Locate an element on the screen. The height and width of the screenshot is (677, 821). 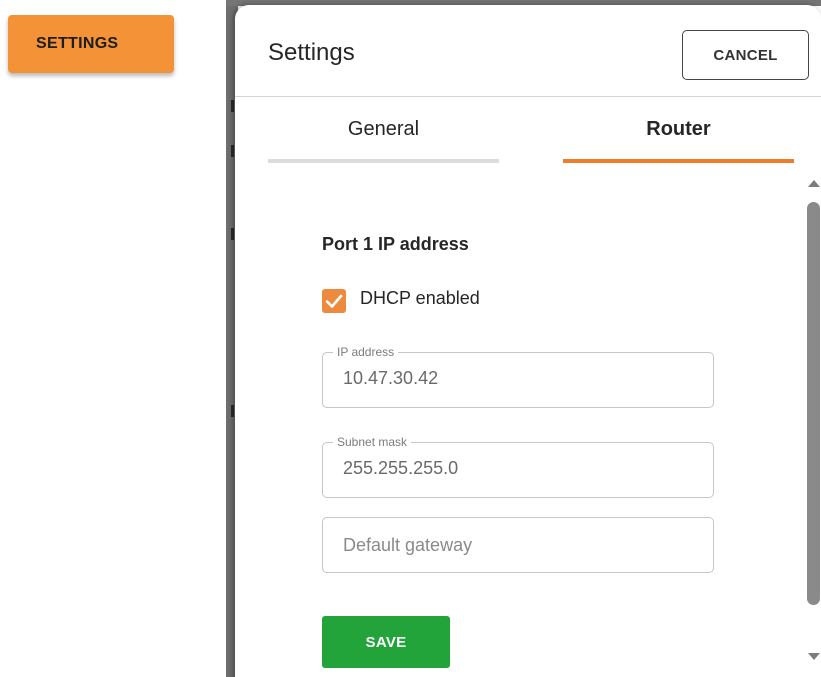
tab-general-underline is located at coordinates (383, 161).